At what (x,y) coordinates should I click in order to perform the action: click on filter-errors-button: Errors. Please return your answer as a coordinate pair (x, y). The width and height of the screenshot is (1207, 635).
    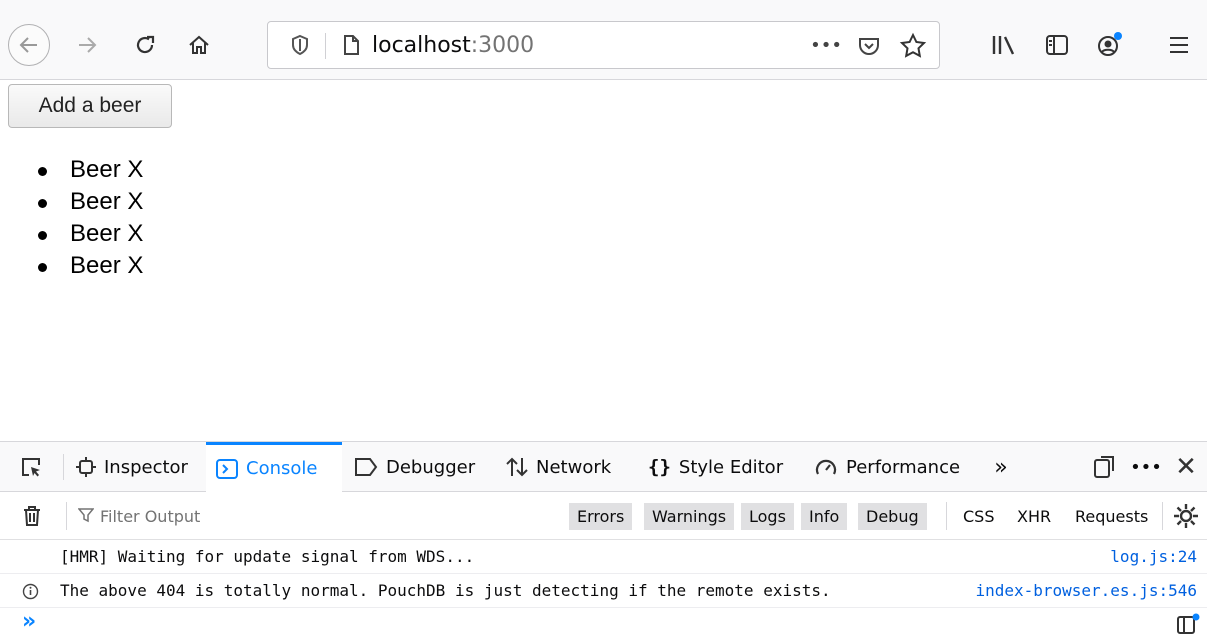
    Looking at the image, I should click on (601, 516).